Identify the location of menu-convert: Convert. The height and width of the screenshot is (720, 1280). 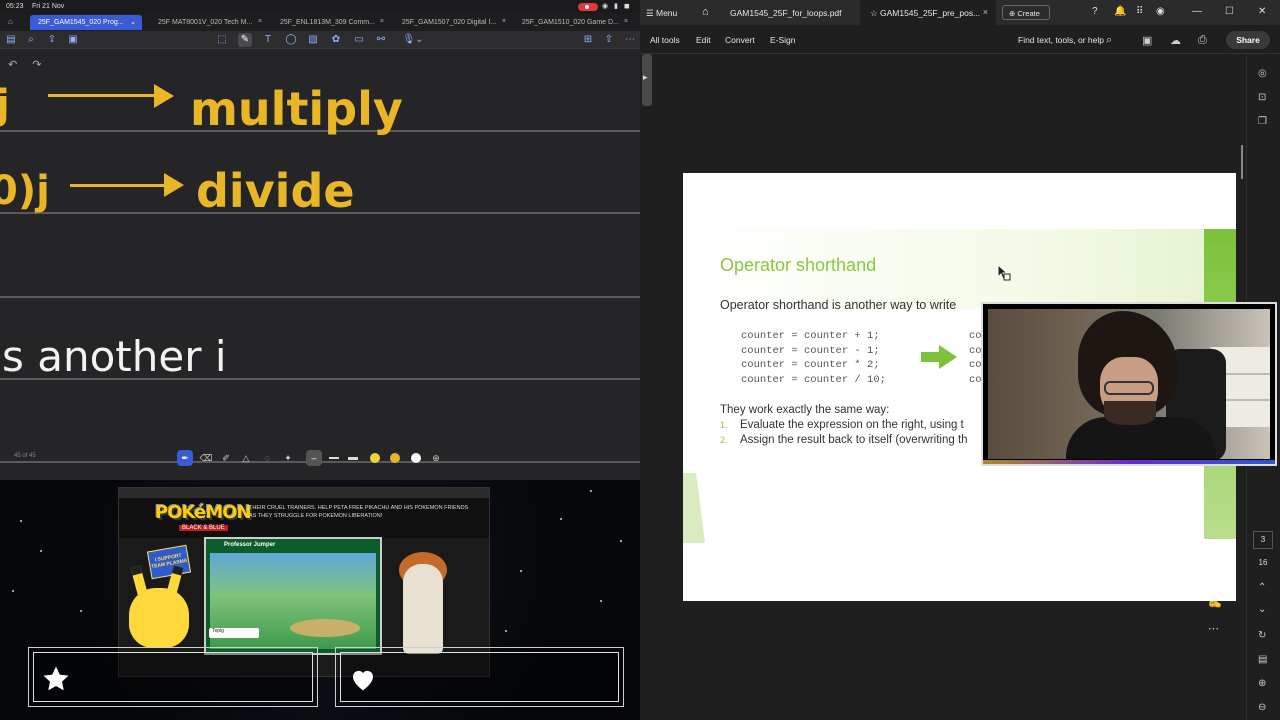
(740, 40).